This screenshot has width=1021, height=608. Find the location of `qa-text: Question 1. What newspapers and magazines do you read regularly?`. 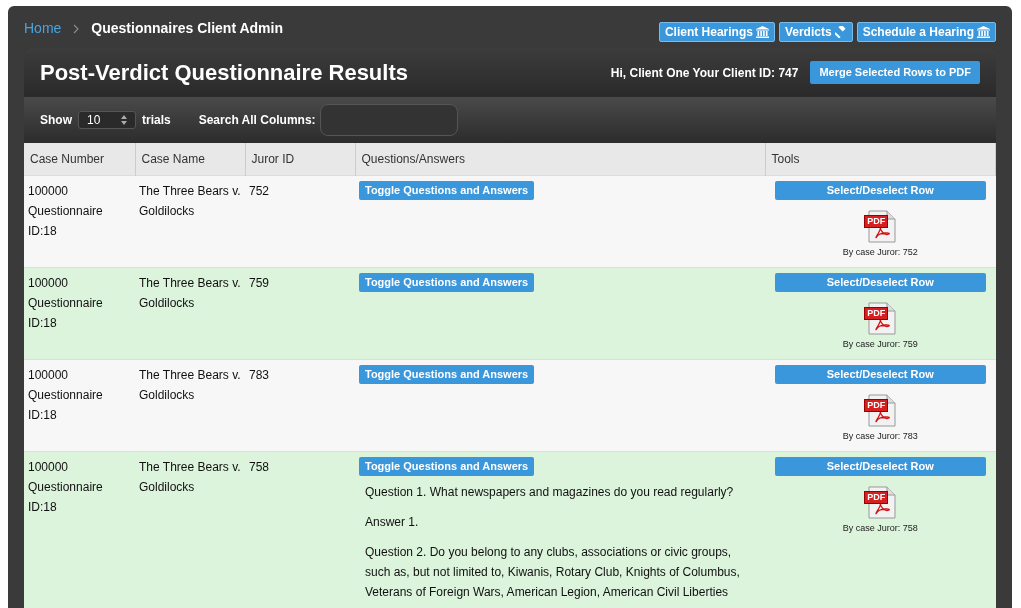

qa-text: Question 1. What newspapers and magazines do you read regularly? is located at coordinates (550, 492).